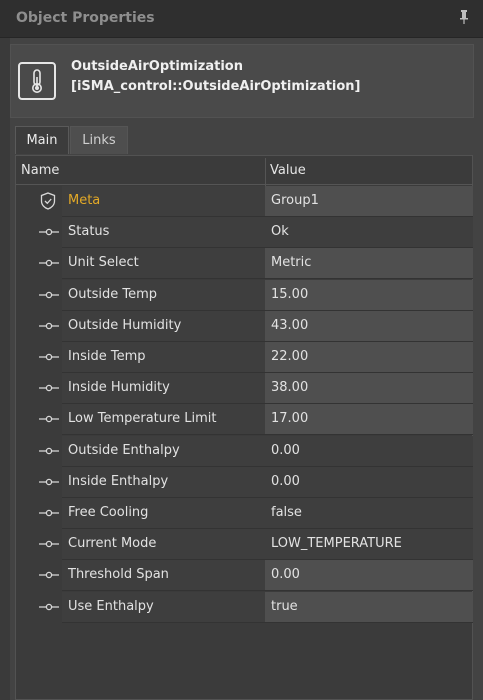  Describe the element at coordinates (289, 325) in the screenshot. I see `property-value: 43.00` at that location.